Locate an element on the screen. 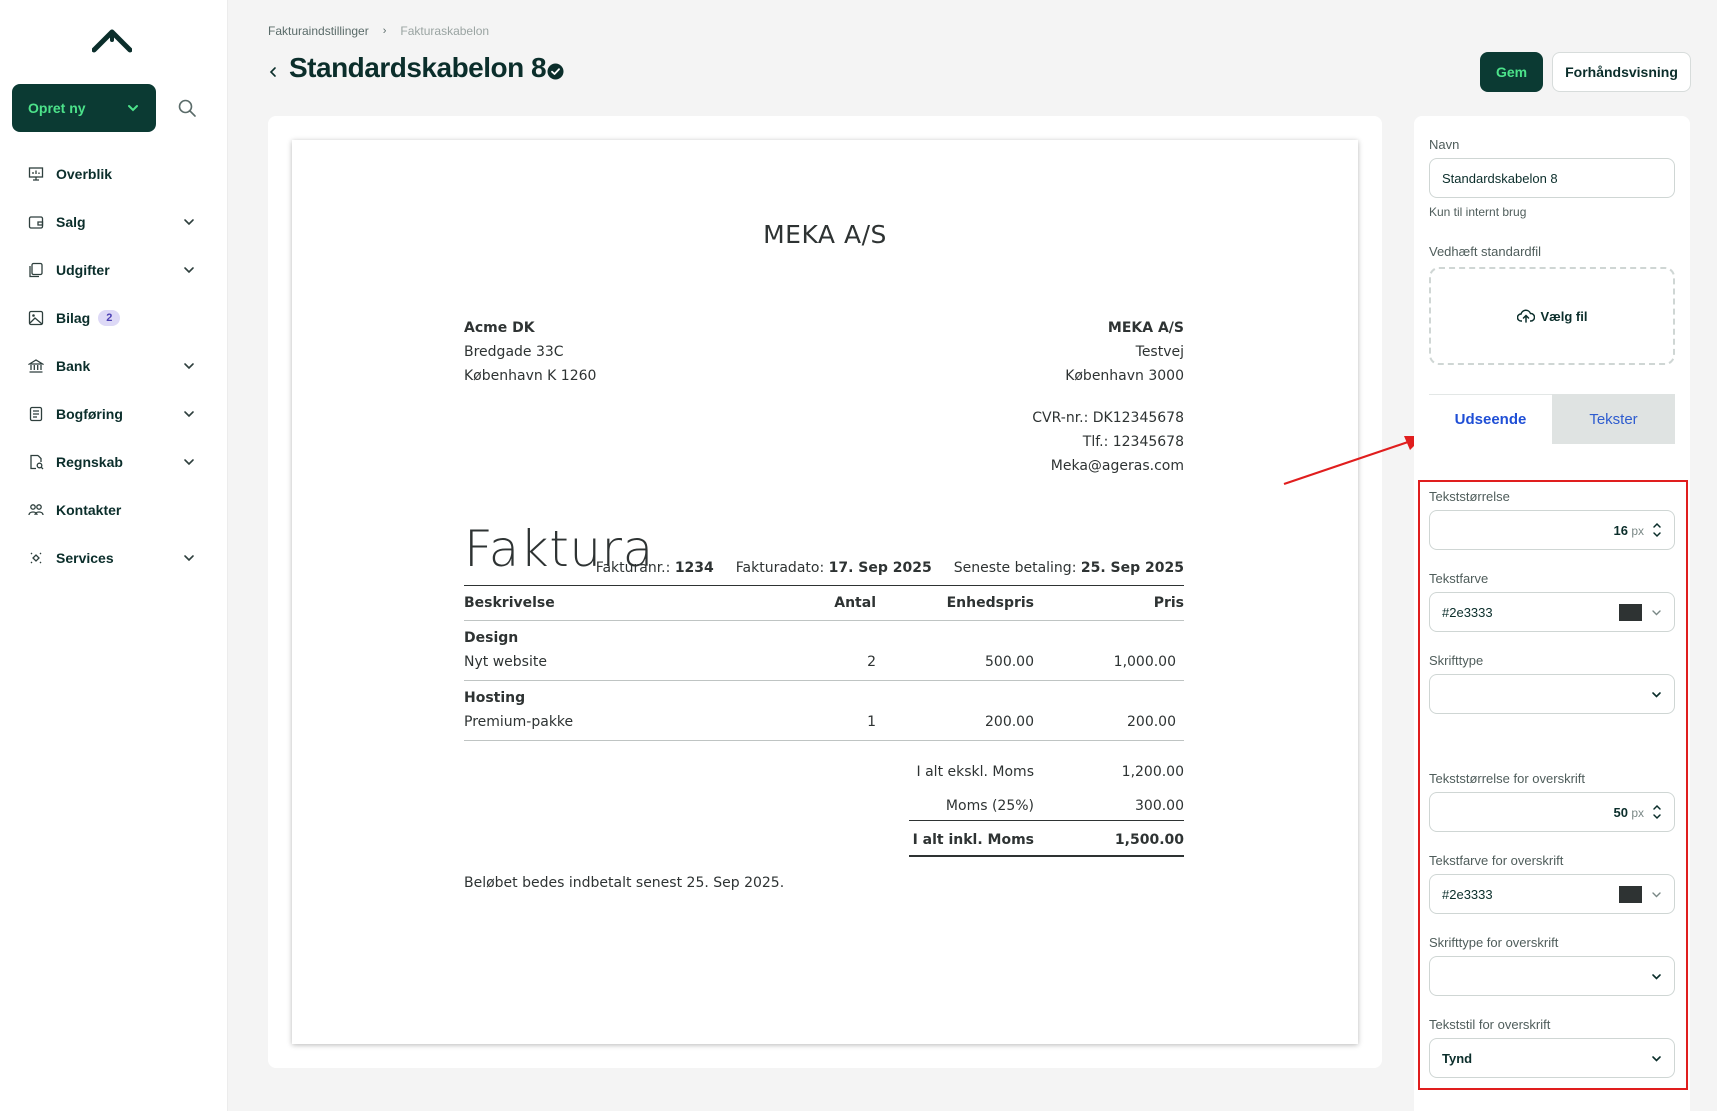 Image resolution: width=1717 pixels, height=1111 pixels. sidebar-item-regnskab: Regnskab is located at coordinates (114, 462).